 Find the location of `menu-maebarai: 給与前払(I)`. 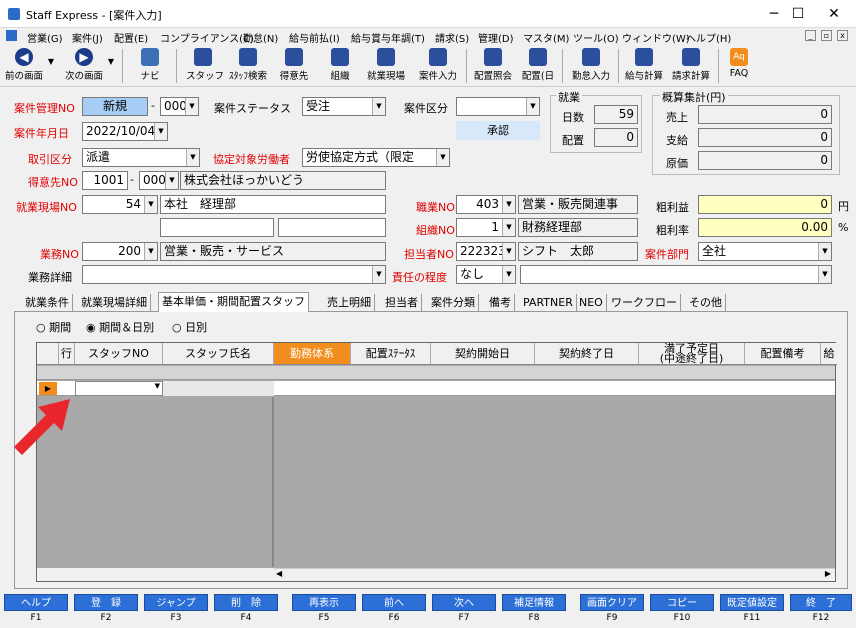

menu-maebarai: 給与前払(I) is located at coordinates (314, 37).